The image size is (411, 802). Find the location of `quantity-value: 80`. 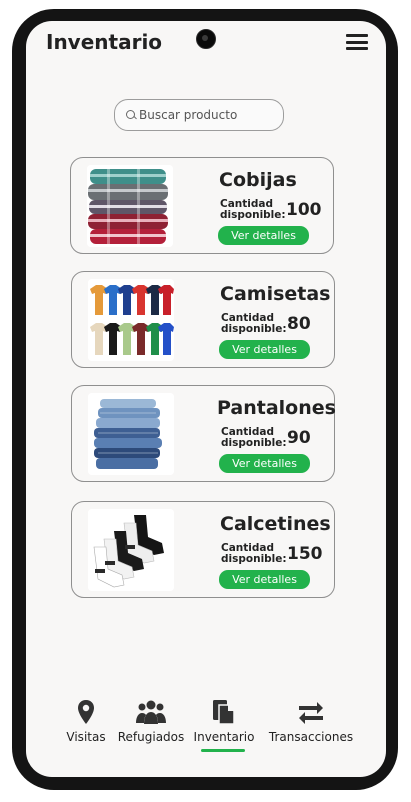

quantity-value: 80 is located at coordinates (299, 324).